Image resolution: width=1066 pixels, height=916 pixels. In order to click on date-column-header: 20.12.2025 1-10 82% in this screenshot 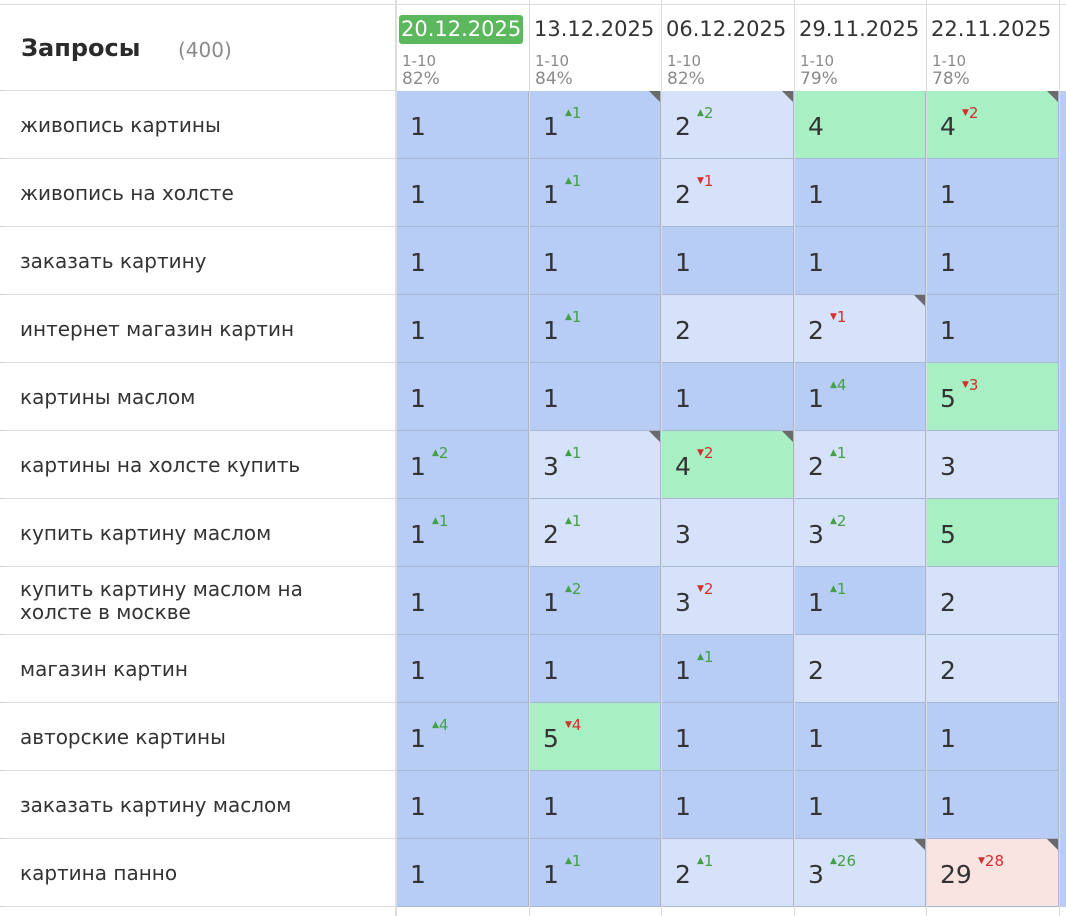, I will do `click(462, 45)`.